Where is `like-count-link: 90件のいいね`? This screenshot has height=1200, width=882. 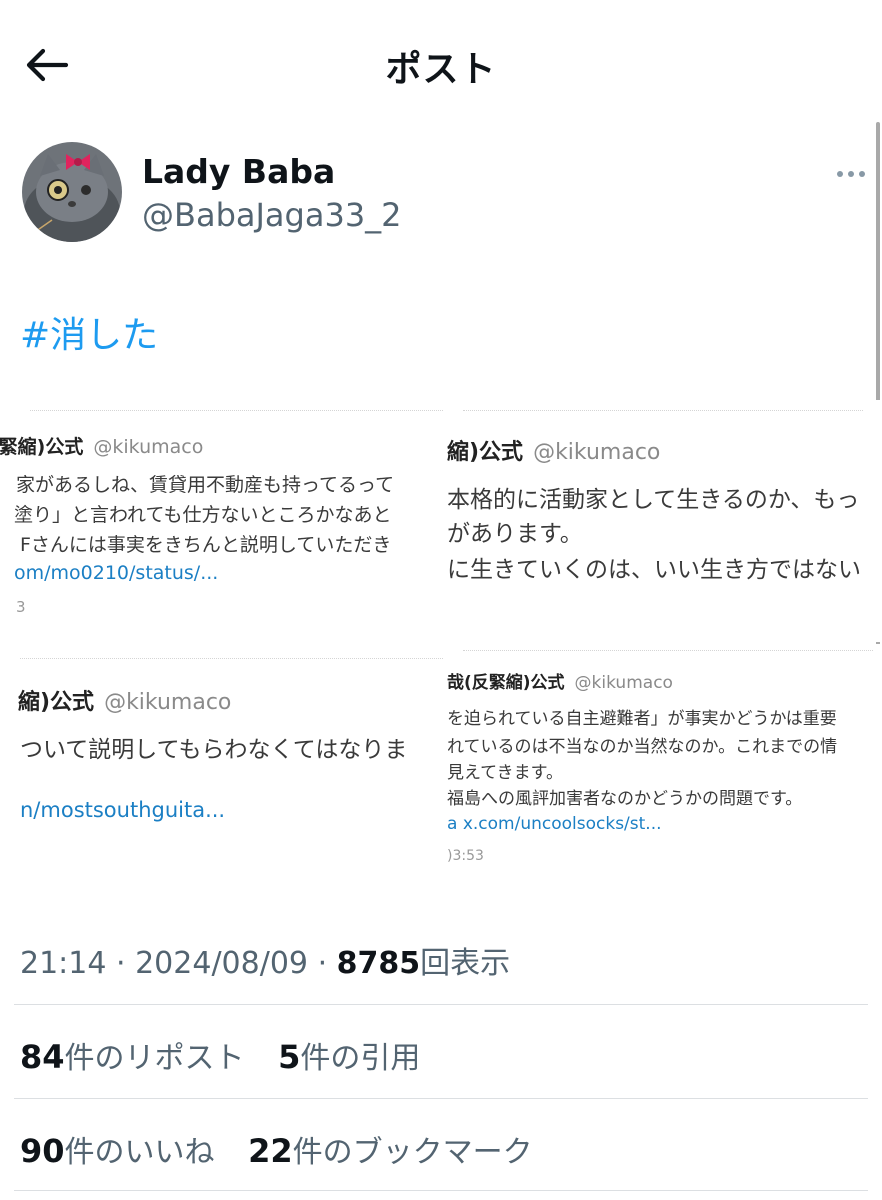
like-count-link: 90件のいいね is located at coordinates (117, 1151).